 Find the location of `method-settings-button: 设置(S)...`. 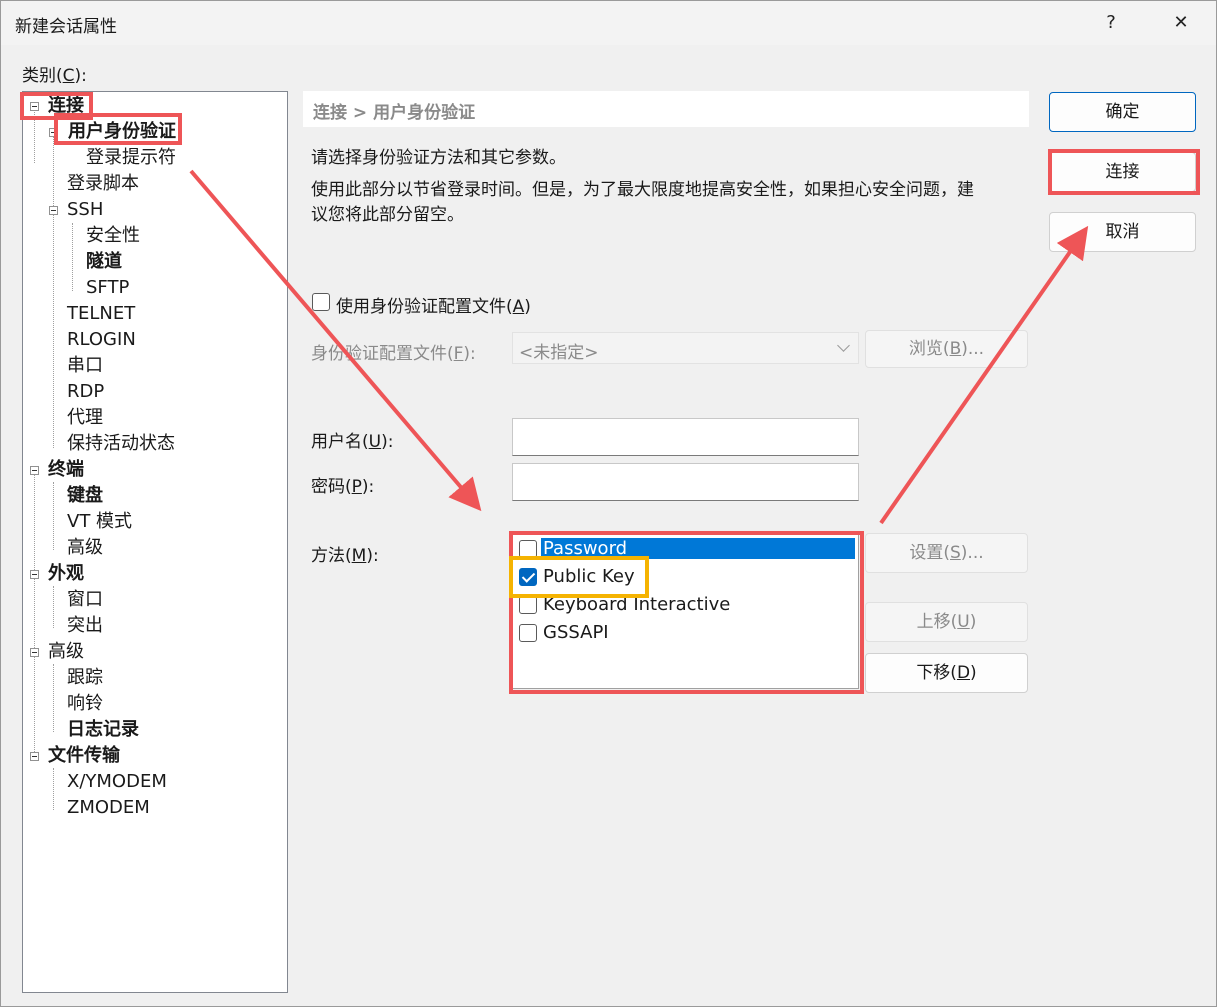

method-settings-button: 设置(S)... is located at coordinates (946, 553).